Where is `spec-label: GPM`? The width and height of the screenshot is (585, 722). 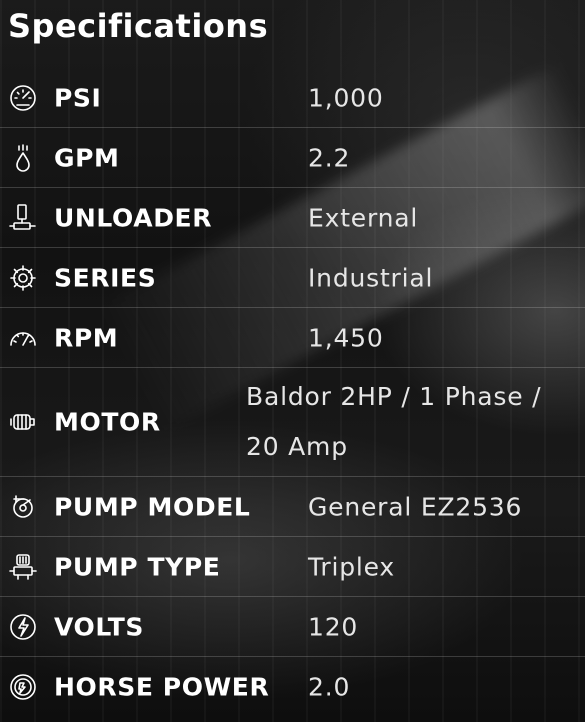 spec-label: GPM is located at coordinates (87, 157).